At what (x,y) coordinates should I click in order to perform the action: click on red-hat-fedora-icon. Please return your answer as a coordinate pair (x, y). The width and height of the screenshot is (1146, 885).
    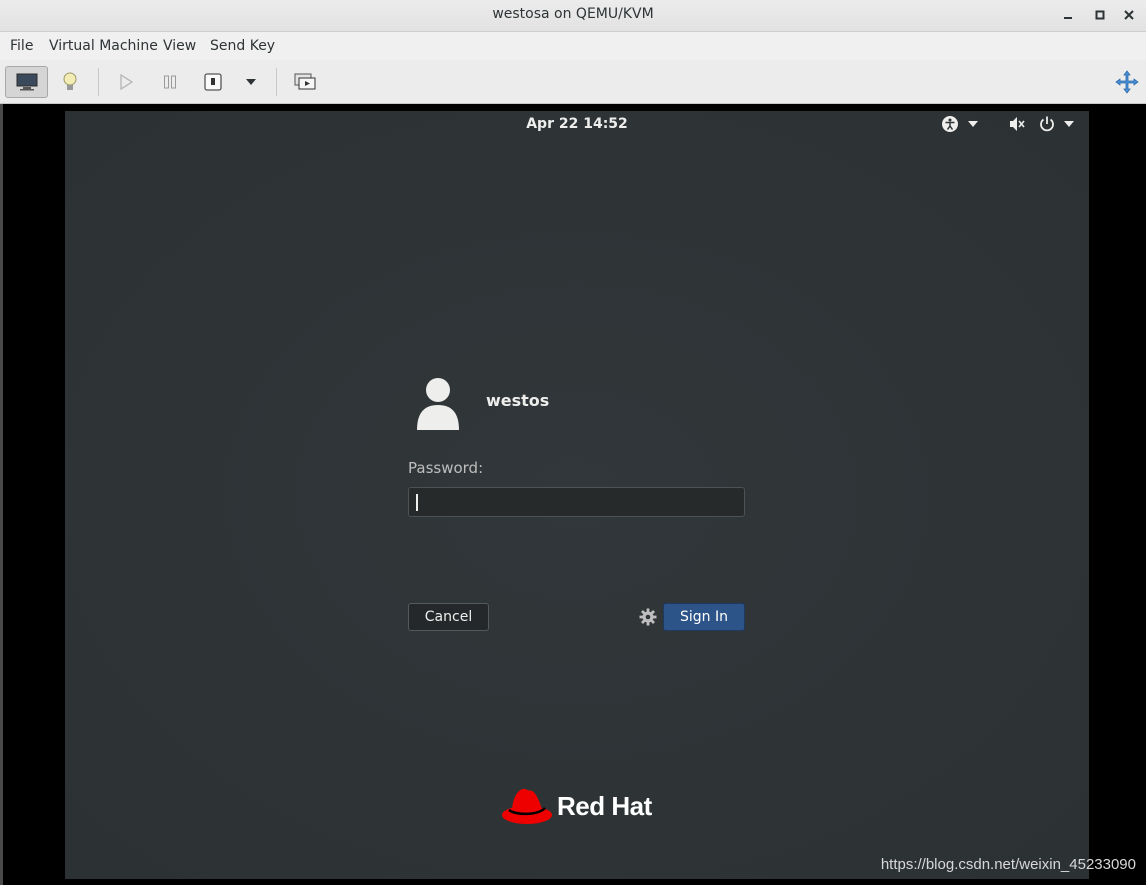
    Looking at the image, I should click on (527, 806).